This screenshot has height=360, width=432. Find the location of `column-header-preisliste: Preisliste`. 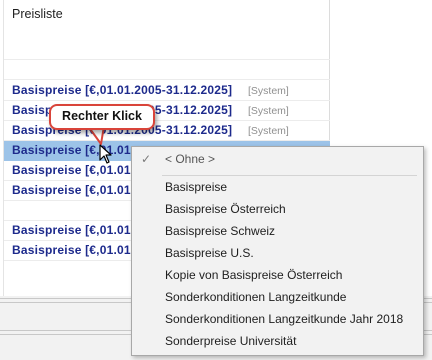

column-header-preisliste: Preisliste is located at coordinates (37, 14).